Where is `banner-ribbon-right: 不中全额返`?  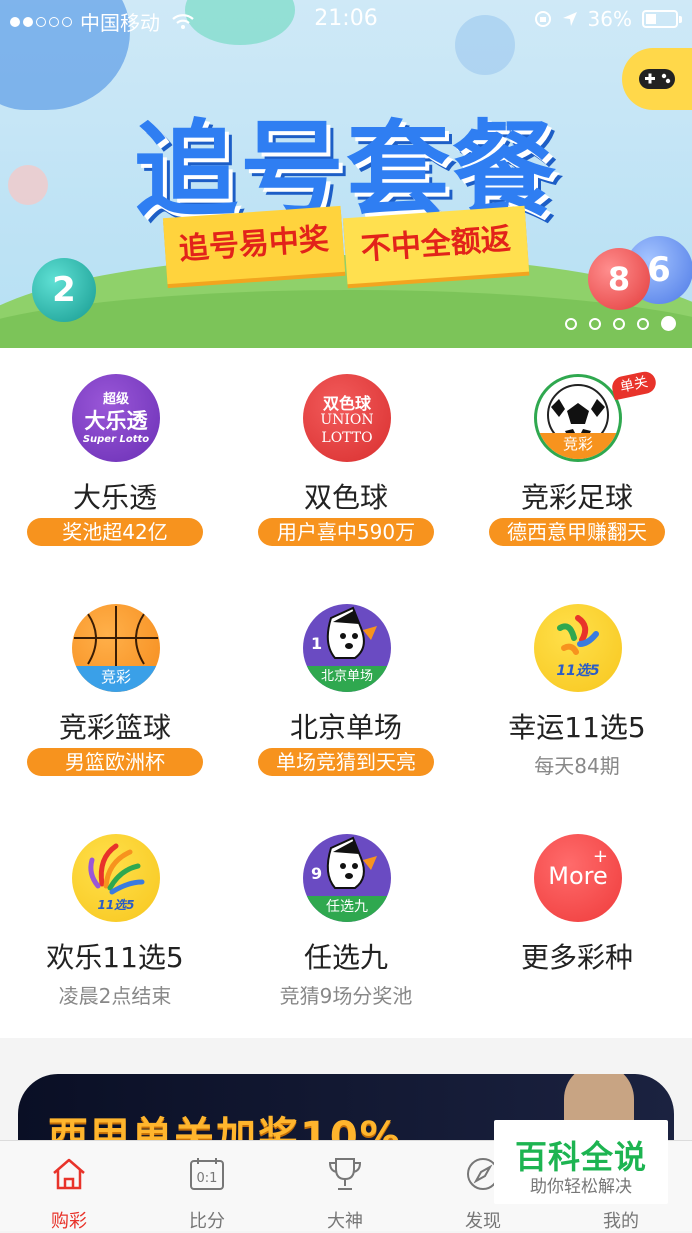
banner-ribbon-right: 不中全额返 is located at coordinates (436, 245).